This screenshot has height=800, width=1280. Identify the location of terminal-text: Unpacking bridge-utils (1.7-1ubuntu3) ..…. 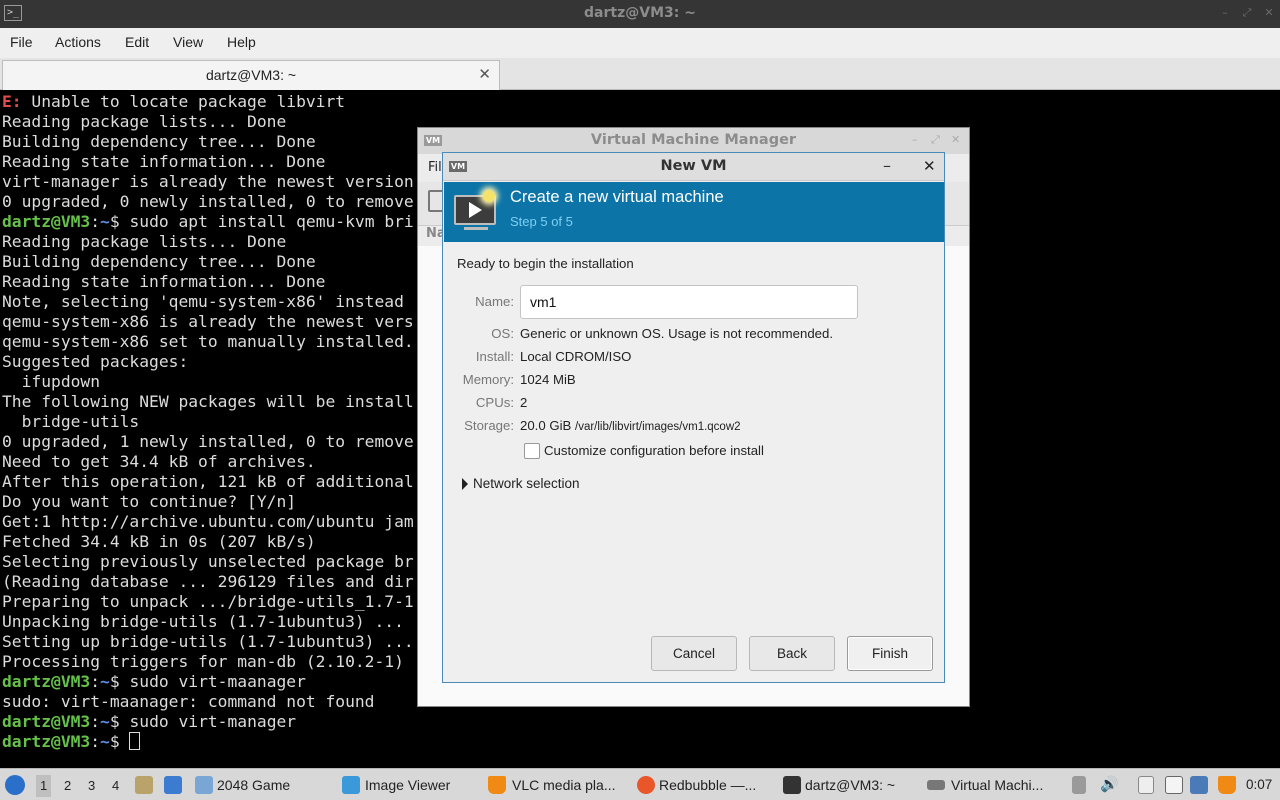
(203, 621).